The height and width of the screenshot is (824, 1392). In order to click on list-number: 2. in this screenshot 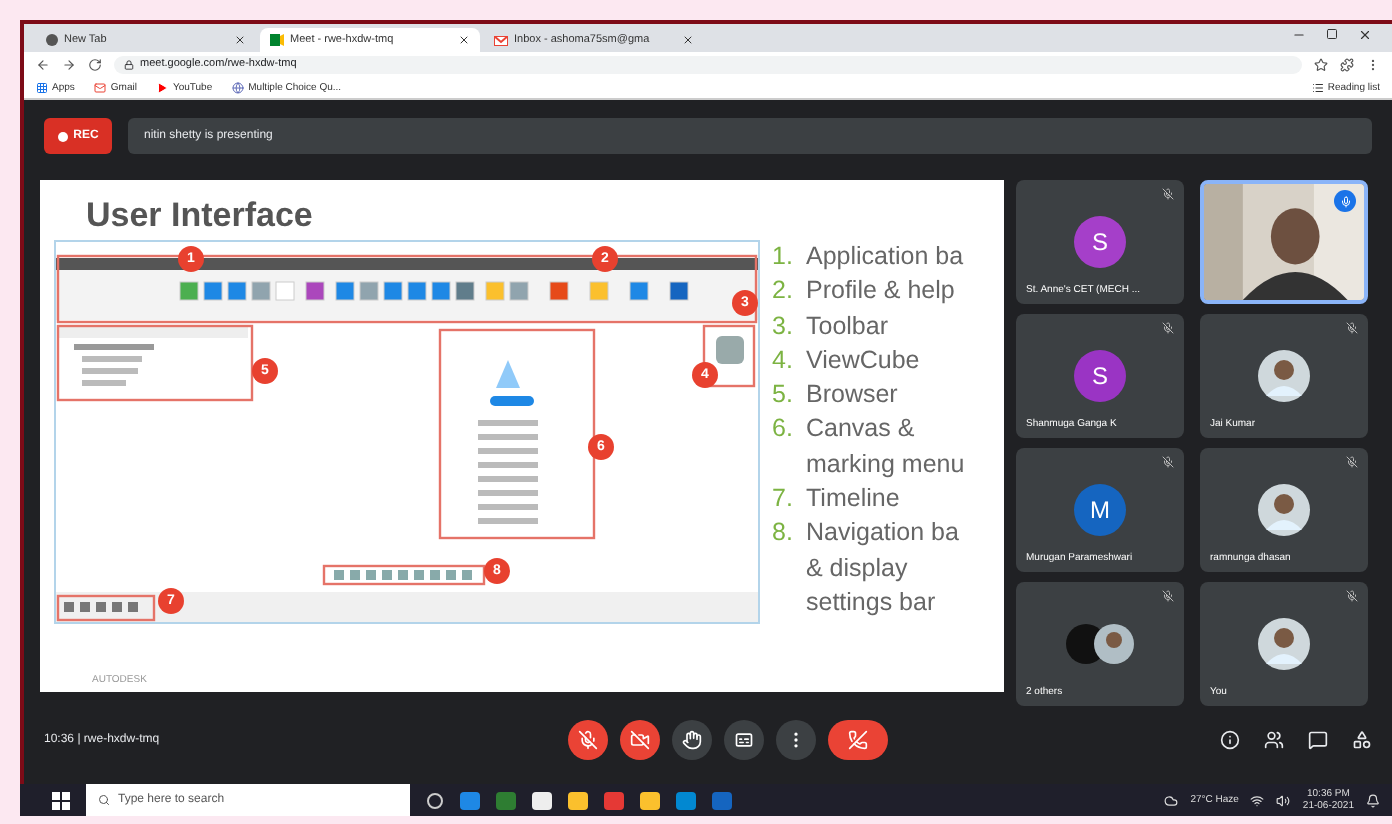, I will do `click(783, 291)`.